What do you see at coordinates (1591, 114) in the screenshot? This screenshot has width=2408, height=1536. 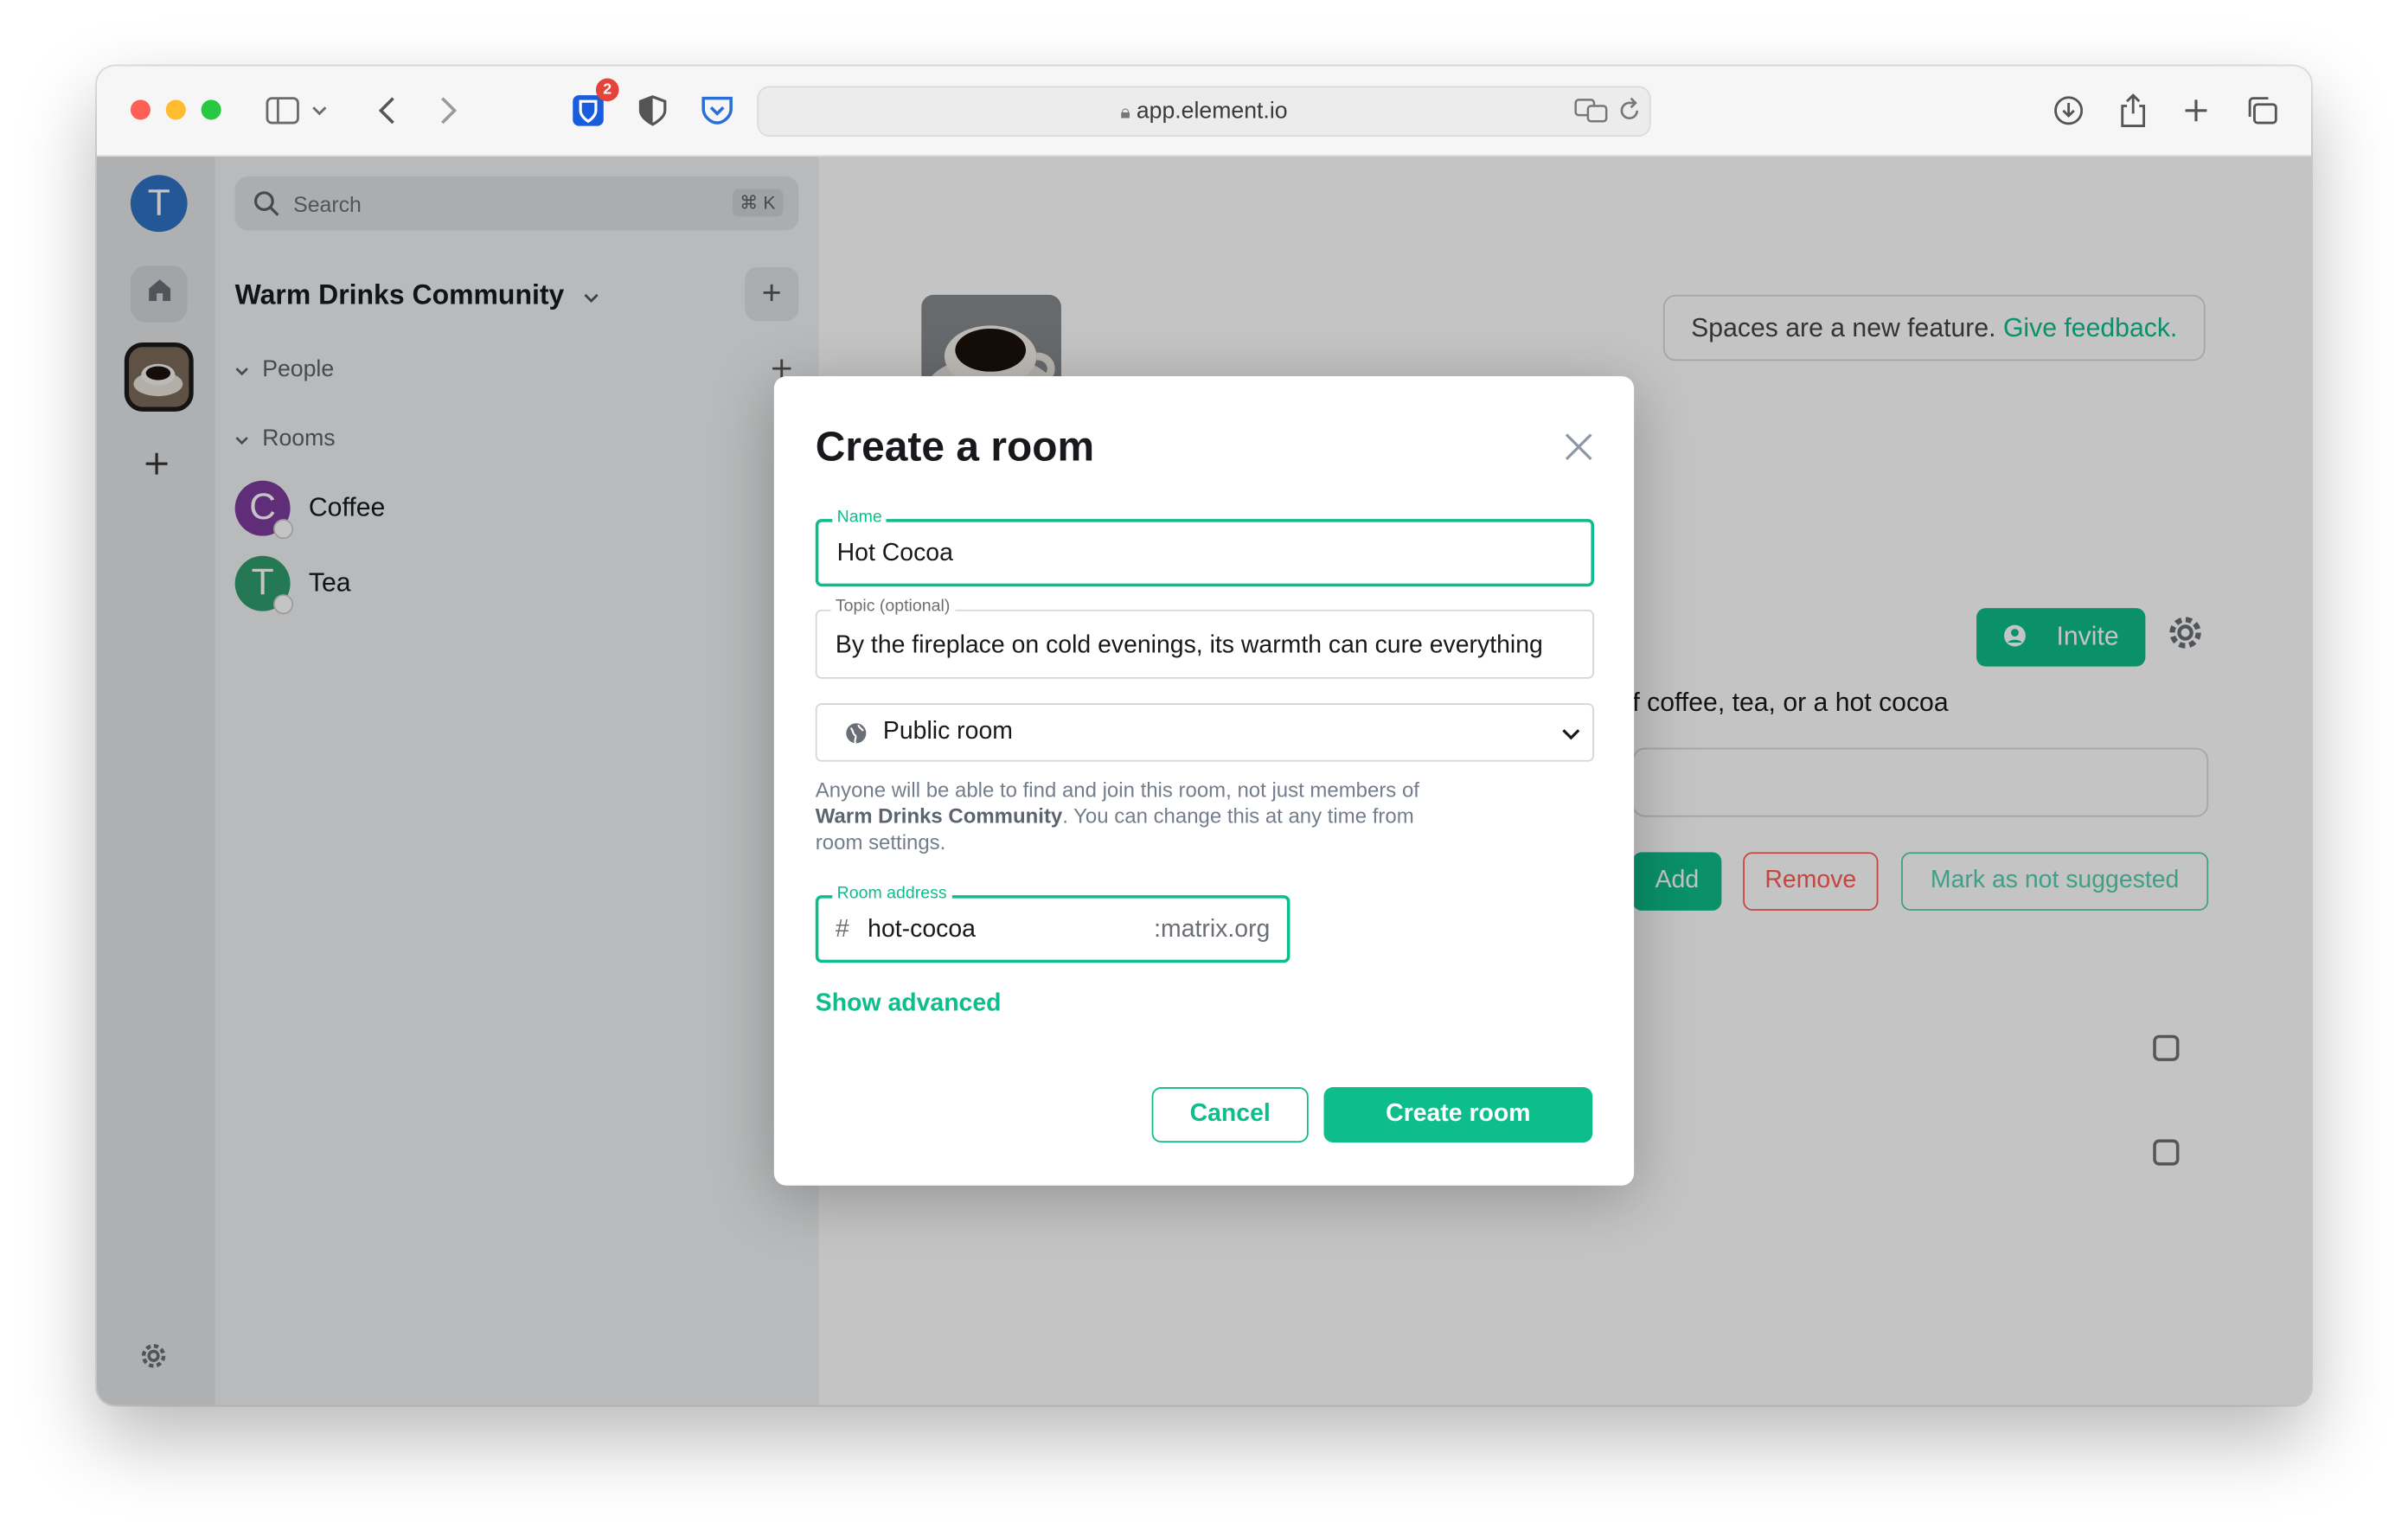 I see `translate-icon` at bounding box center [1591, 114].